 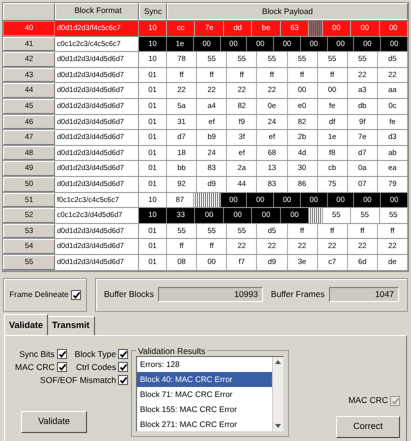 What do you see at coordinates (287, 11) in the screenshot?
I see `column-header: Block Payload` at bounding box center [287, 11].